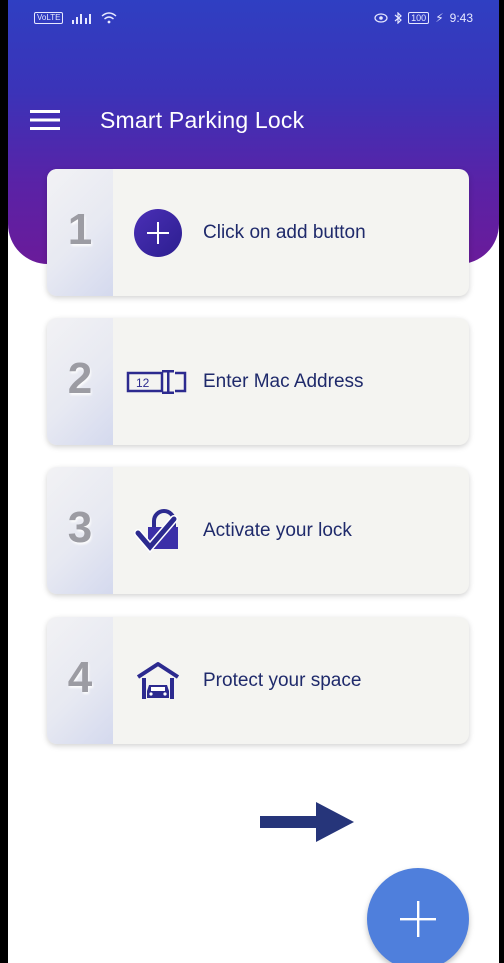 The width and height of the screenshot is (504, 963). Describe the element at coordinates (461, 18) in the screenshot. I see `clock: 9:43` at that location.